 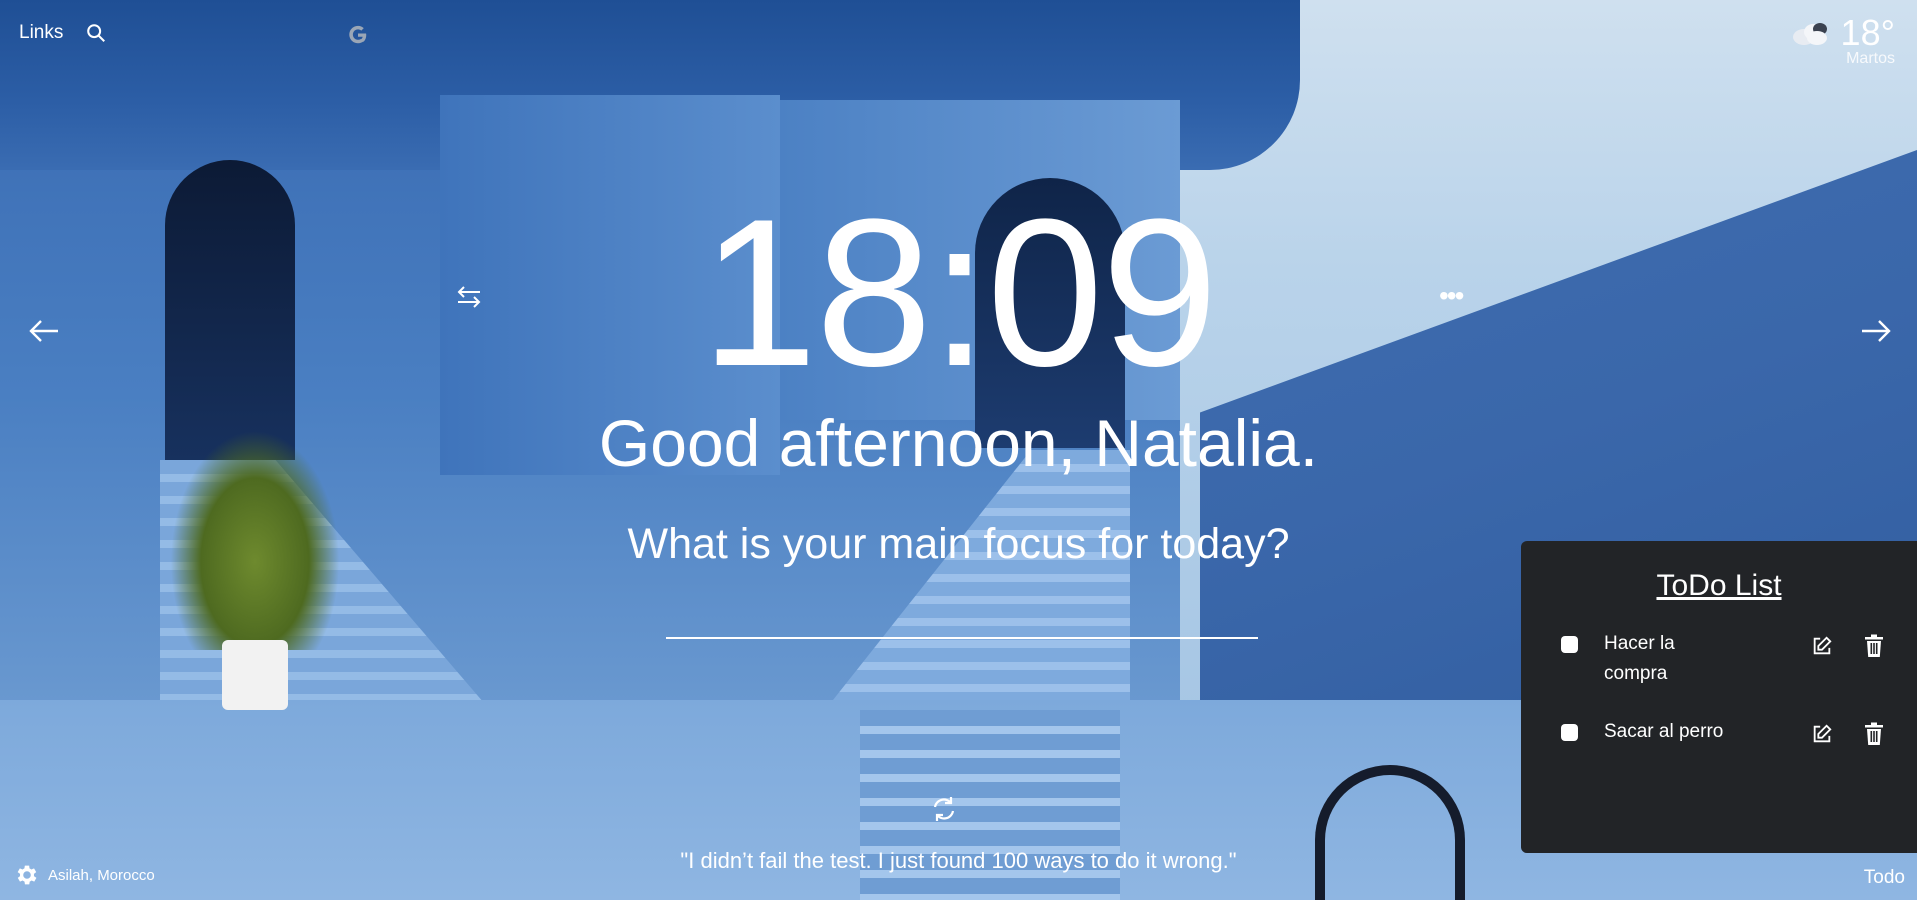 I want to click on top-left-bar: Links, so click(x=63, y=33).